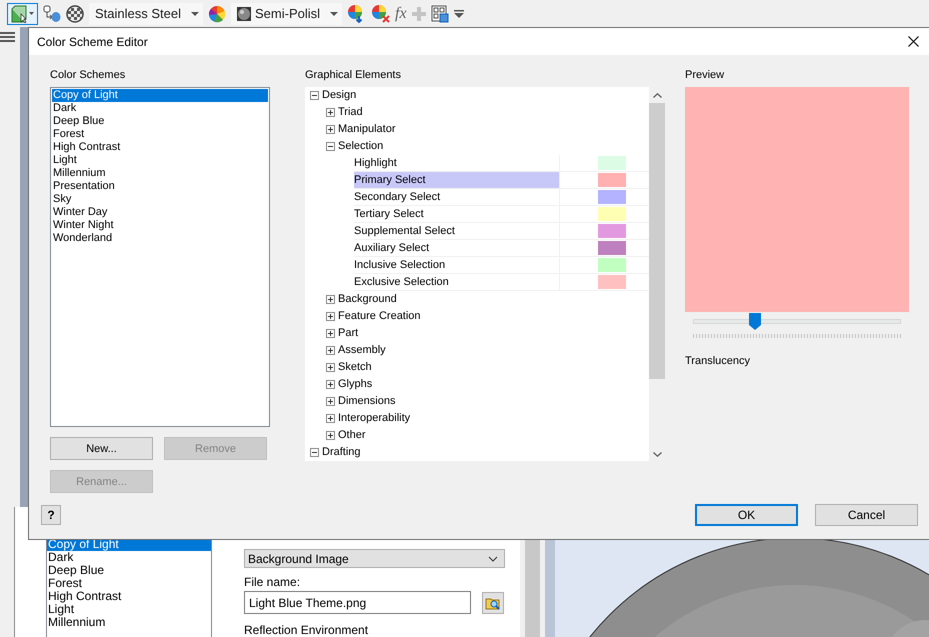 The image size is (929, 637). Describe the element at coordinates (457, 231) in the screenshot. I see `tree-item: Supplemental Select` at that location.